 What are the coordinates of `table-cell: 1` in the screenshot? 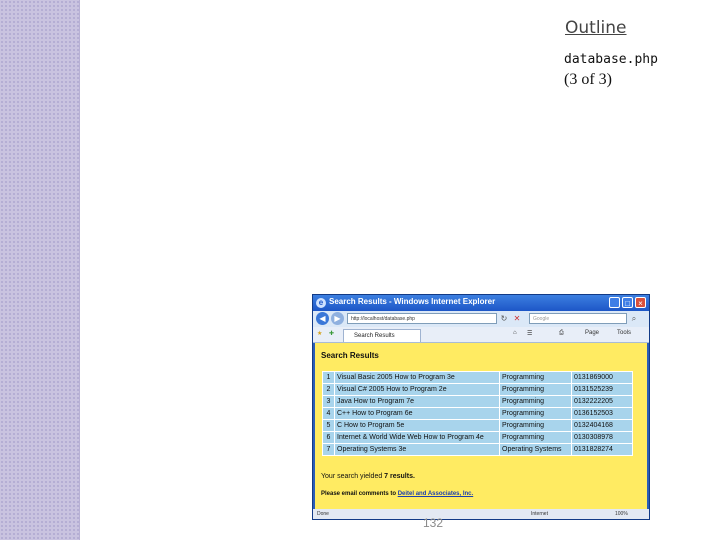 It's located at (328, 377).